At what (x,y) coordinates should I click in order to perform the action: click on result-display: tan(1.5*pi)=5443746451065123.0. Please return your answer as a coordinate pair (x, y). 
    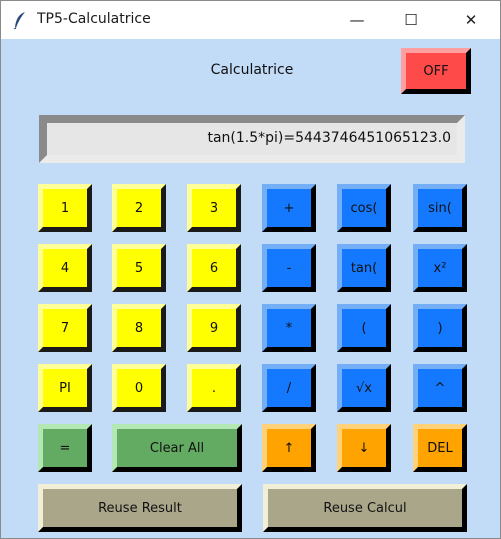
    Looking at the image, I should click on (252, 139).